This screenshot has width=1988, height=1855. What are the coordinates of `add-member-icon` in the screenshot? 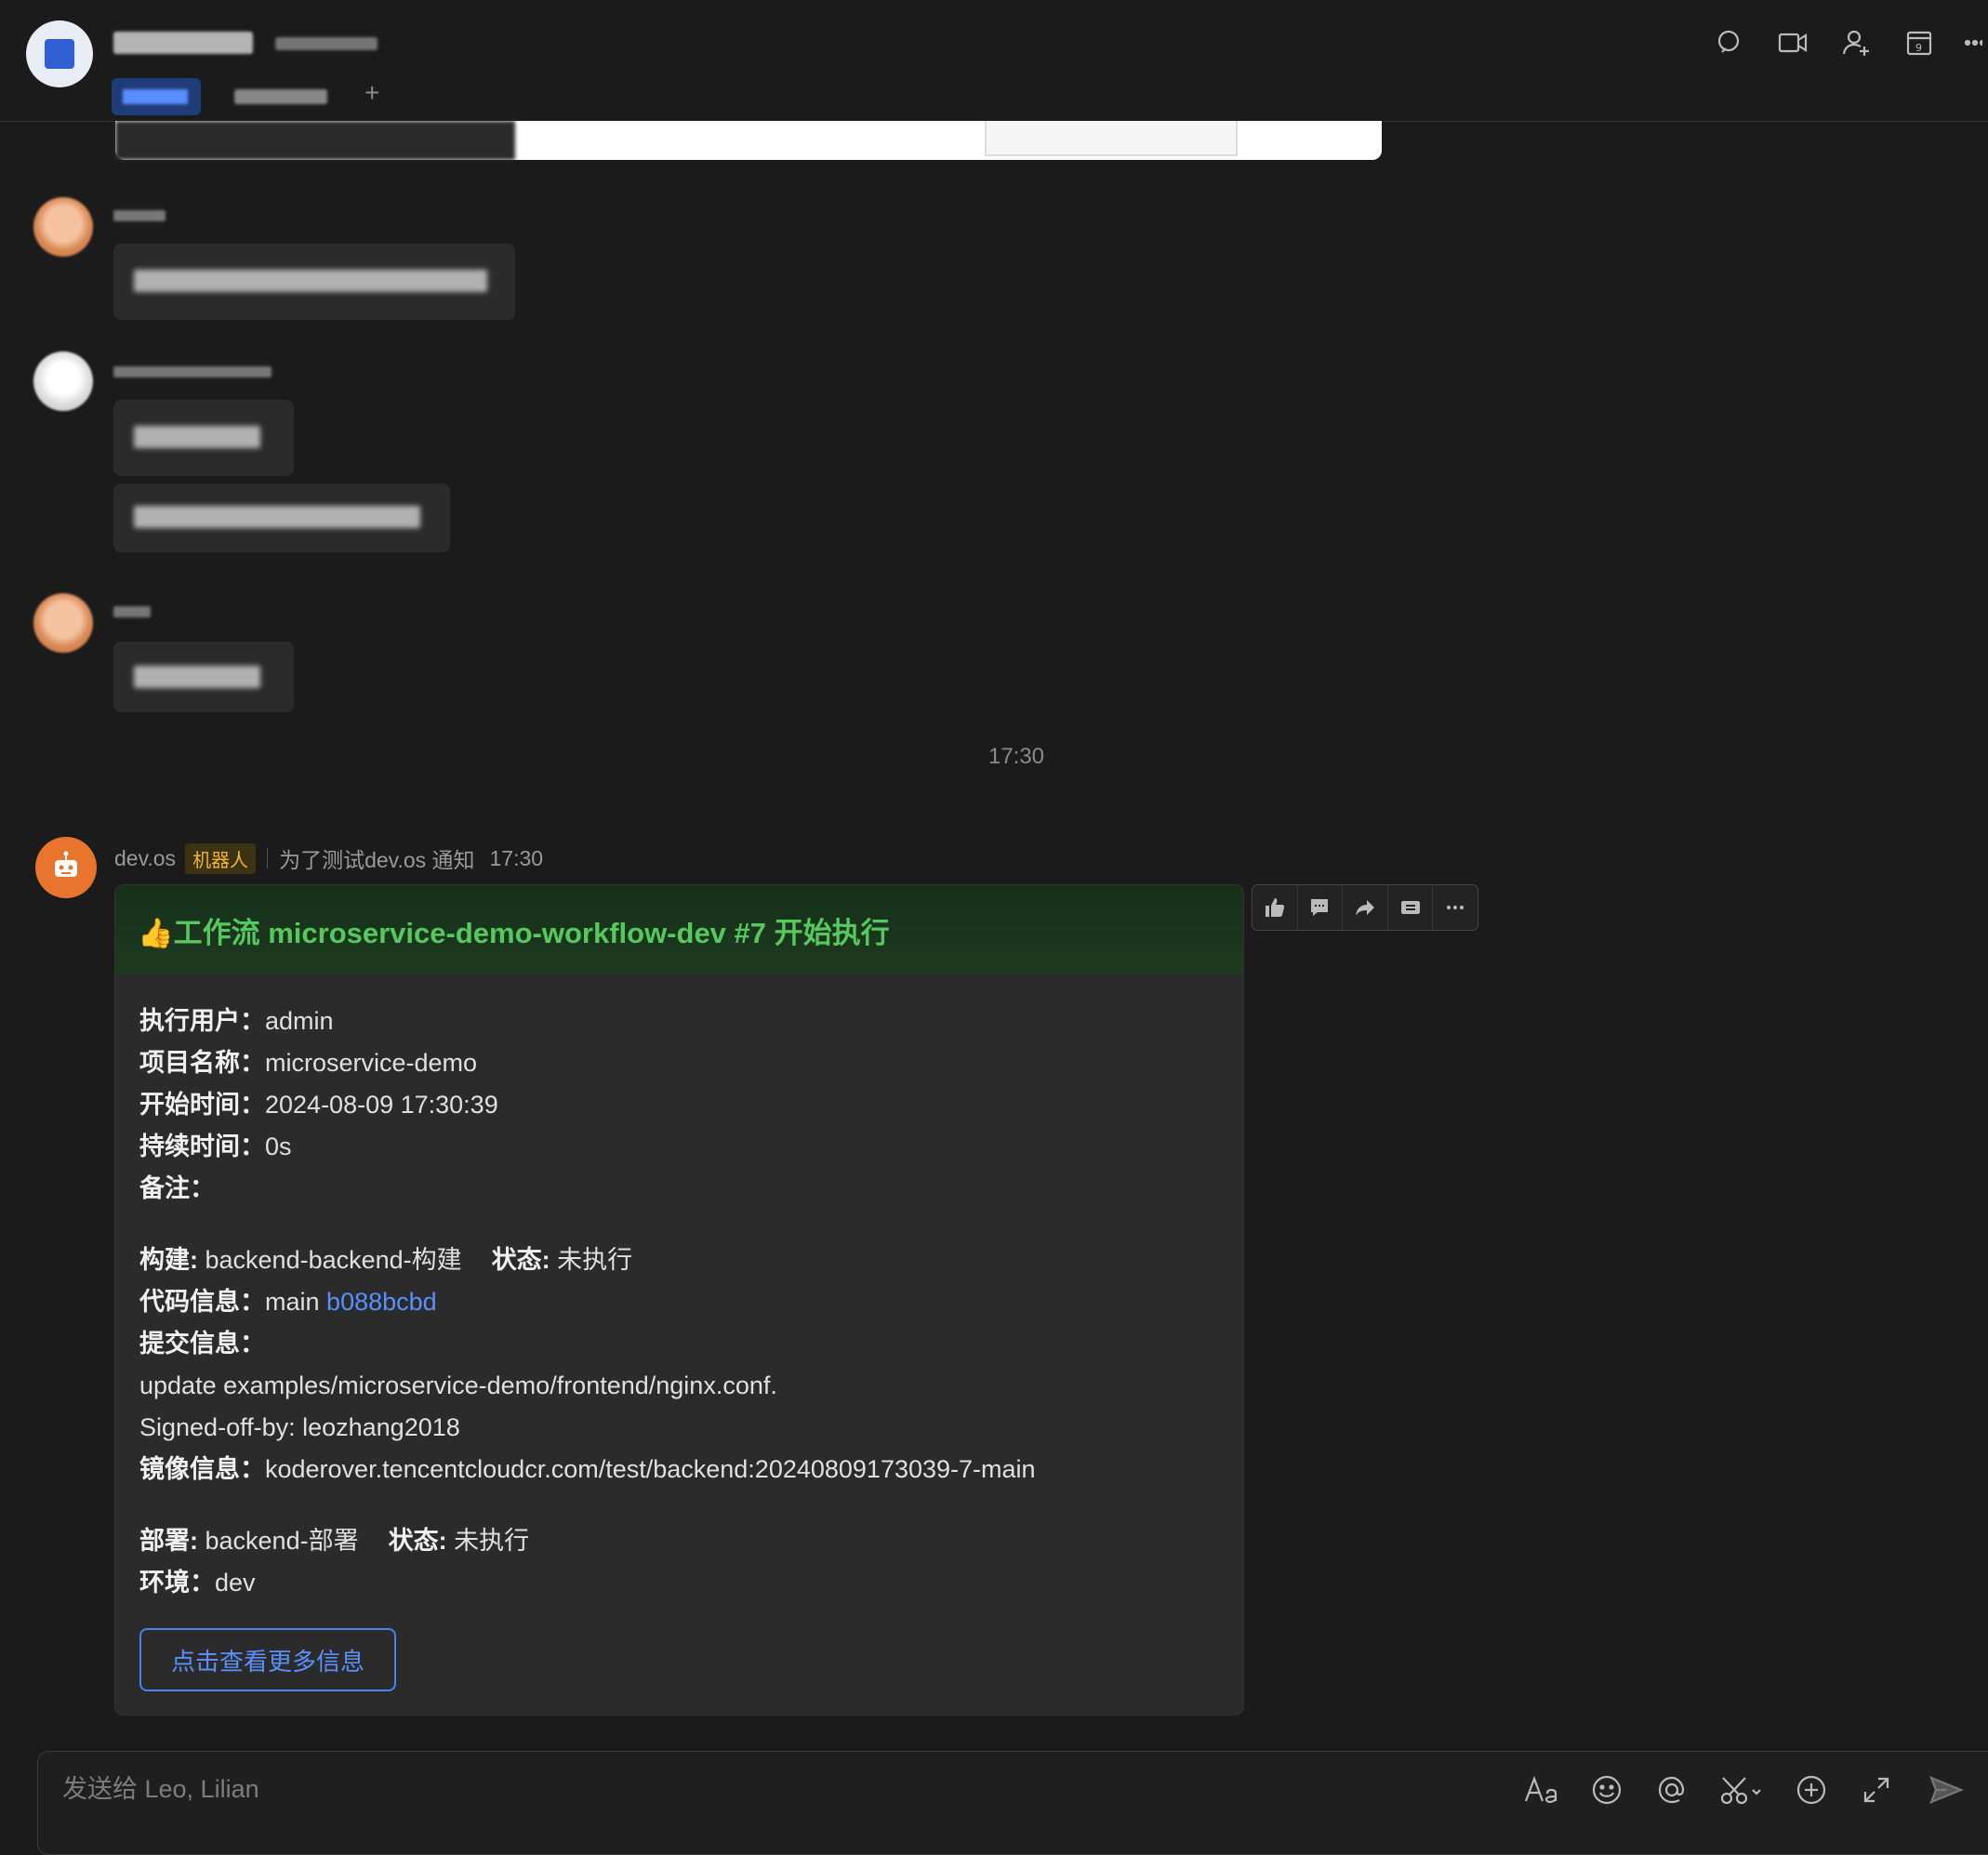 It's located at (1856, 42).